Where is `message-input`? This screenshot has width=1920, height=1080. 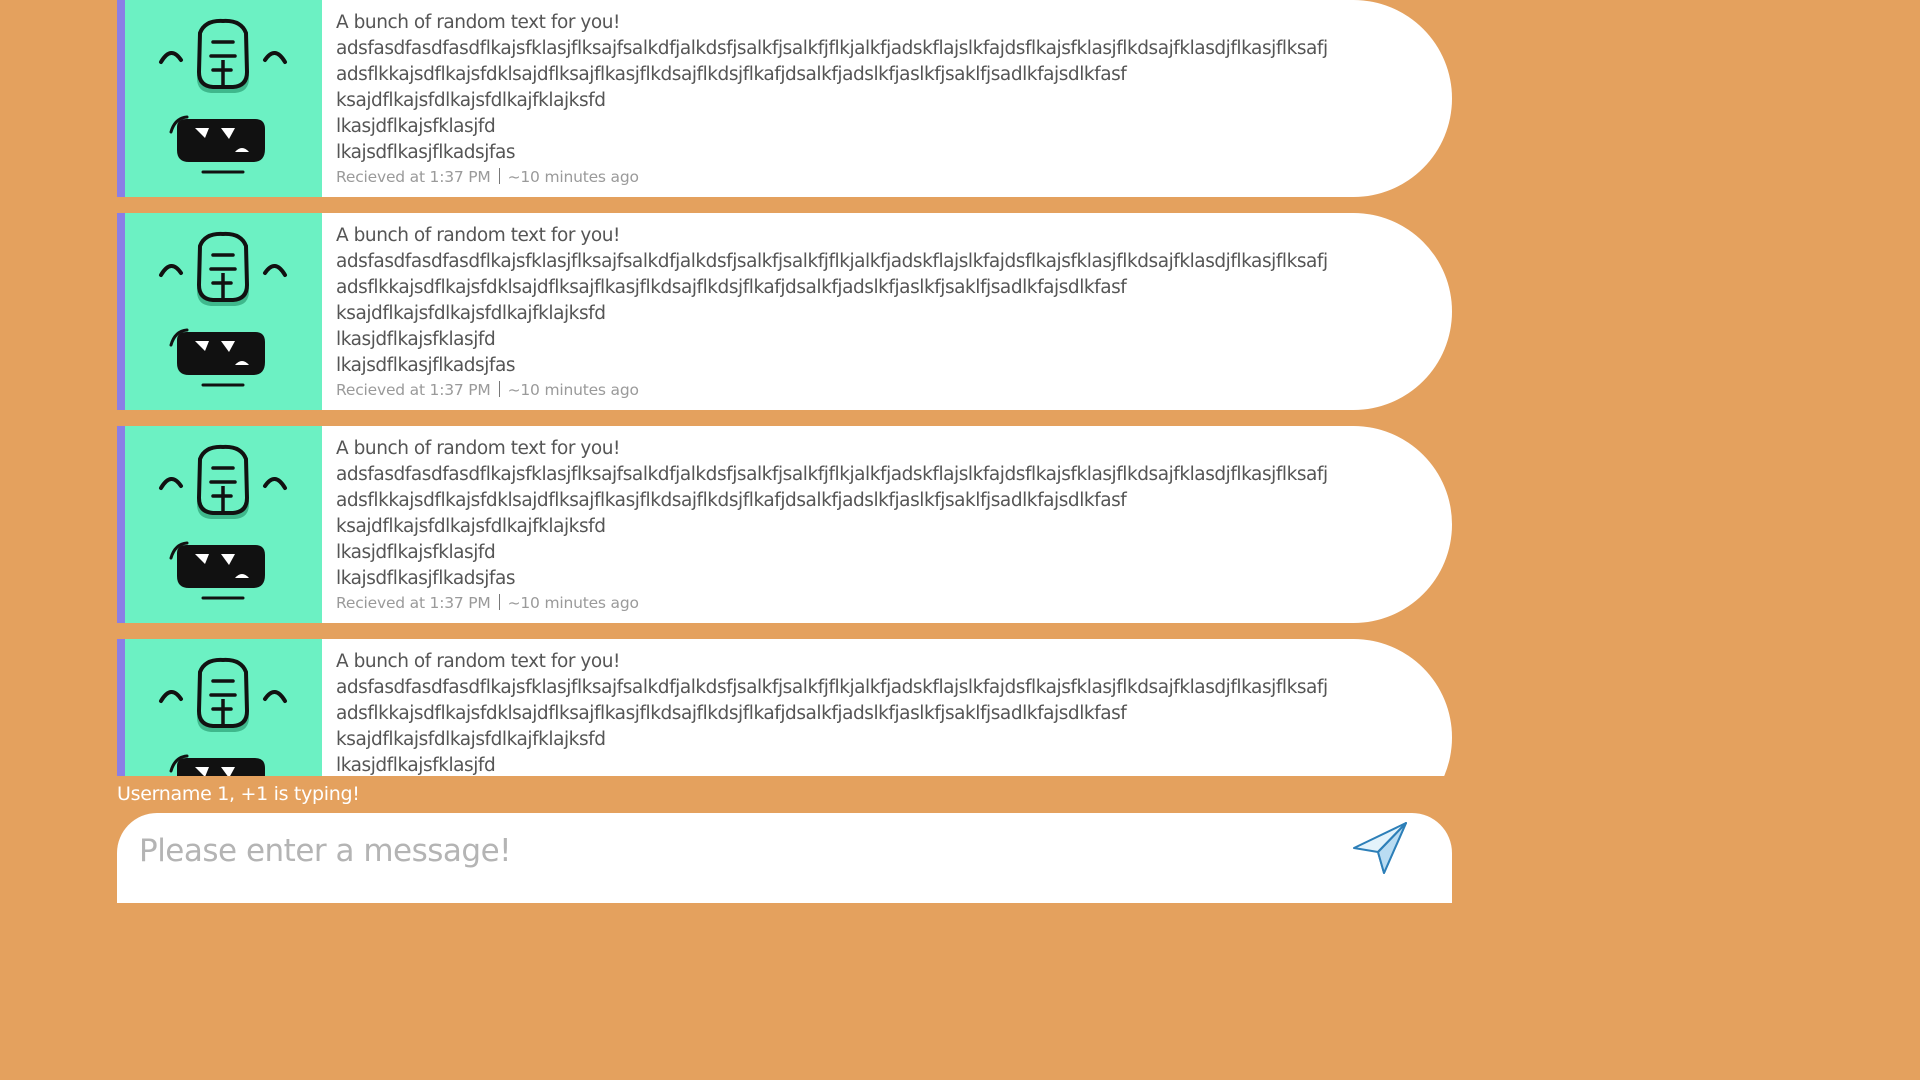
message-input is located at coordinates (729, 851).